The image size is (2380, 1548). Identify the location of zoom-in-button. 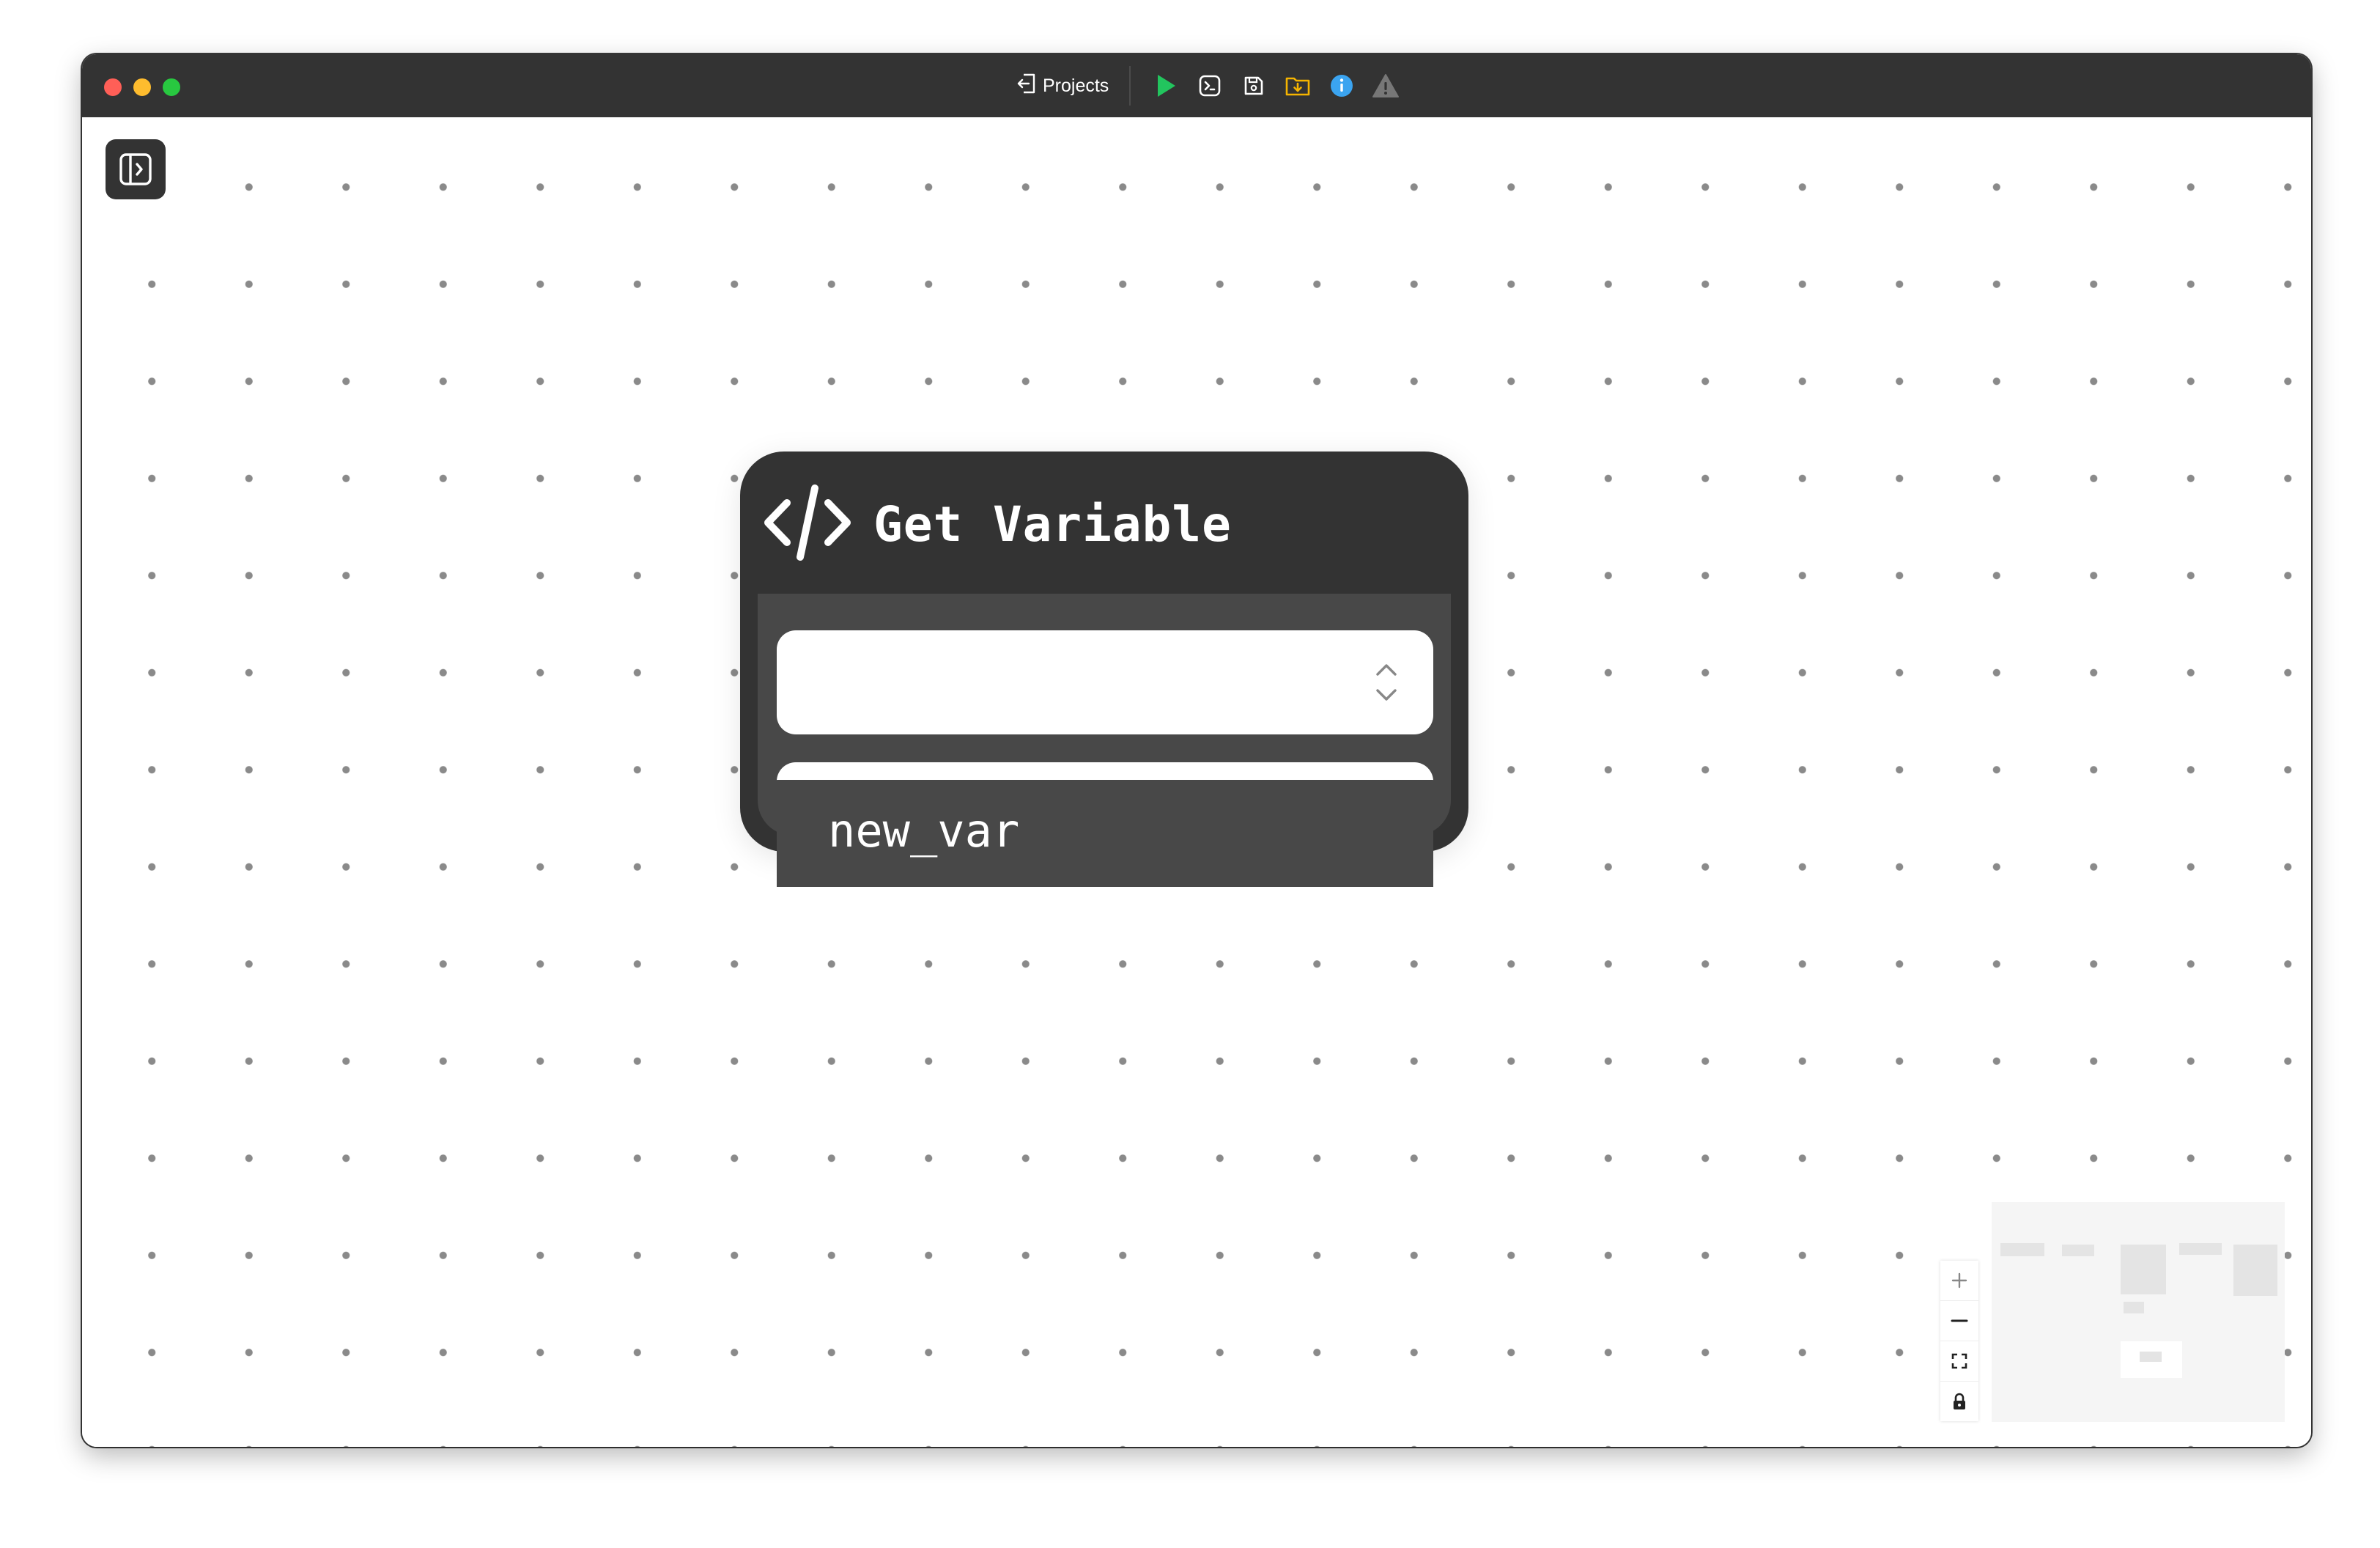
(1959, 1281).